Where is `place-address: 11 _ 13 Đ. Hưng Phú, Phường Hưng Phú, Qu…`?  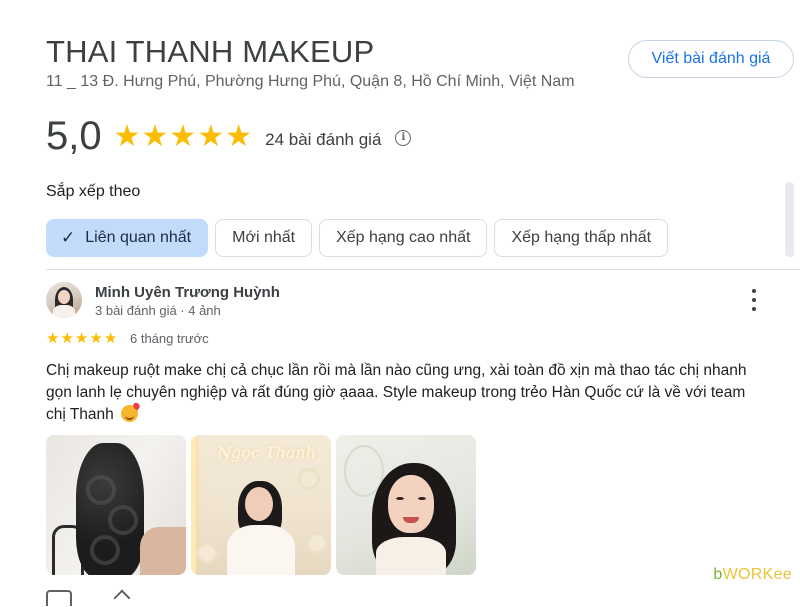
place-address: 11 _ 13 Đ. Hưng Phú, Phường Hưng Phú, Qu… is located at coordinates (310, 81).